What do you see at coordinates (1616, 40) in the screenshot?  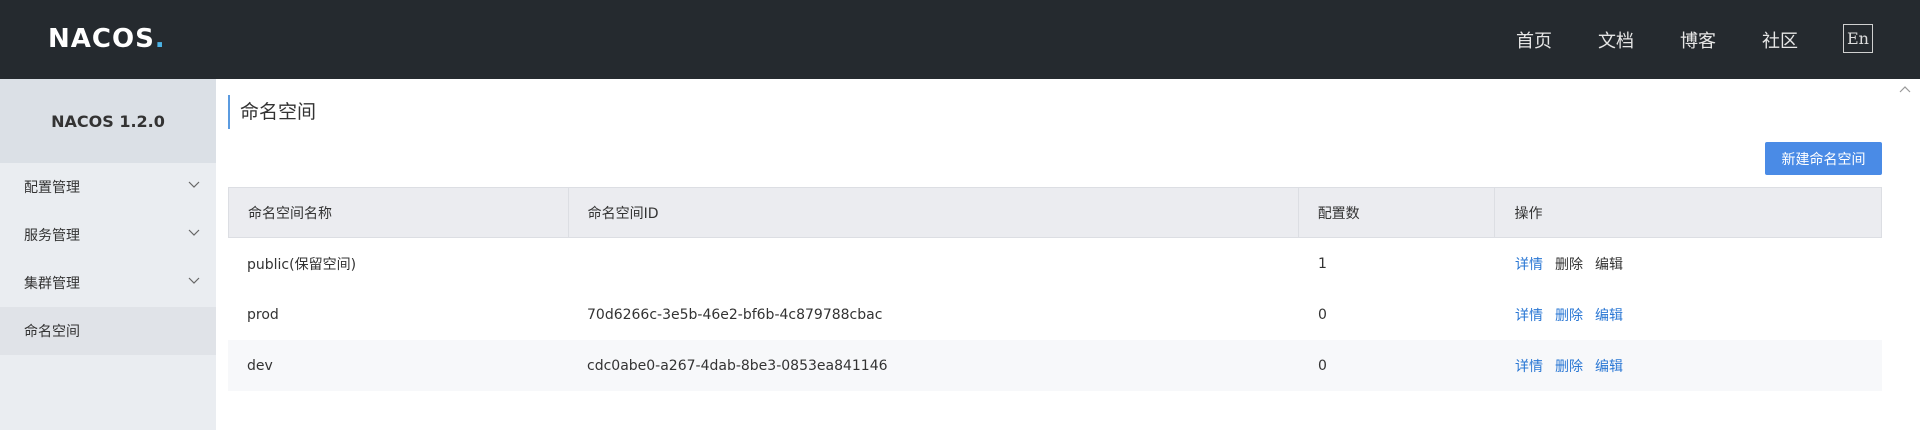 I see `nav-docs-link: 文档` at bounding box center [1616, 40].